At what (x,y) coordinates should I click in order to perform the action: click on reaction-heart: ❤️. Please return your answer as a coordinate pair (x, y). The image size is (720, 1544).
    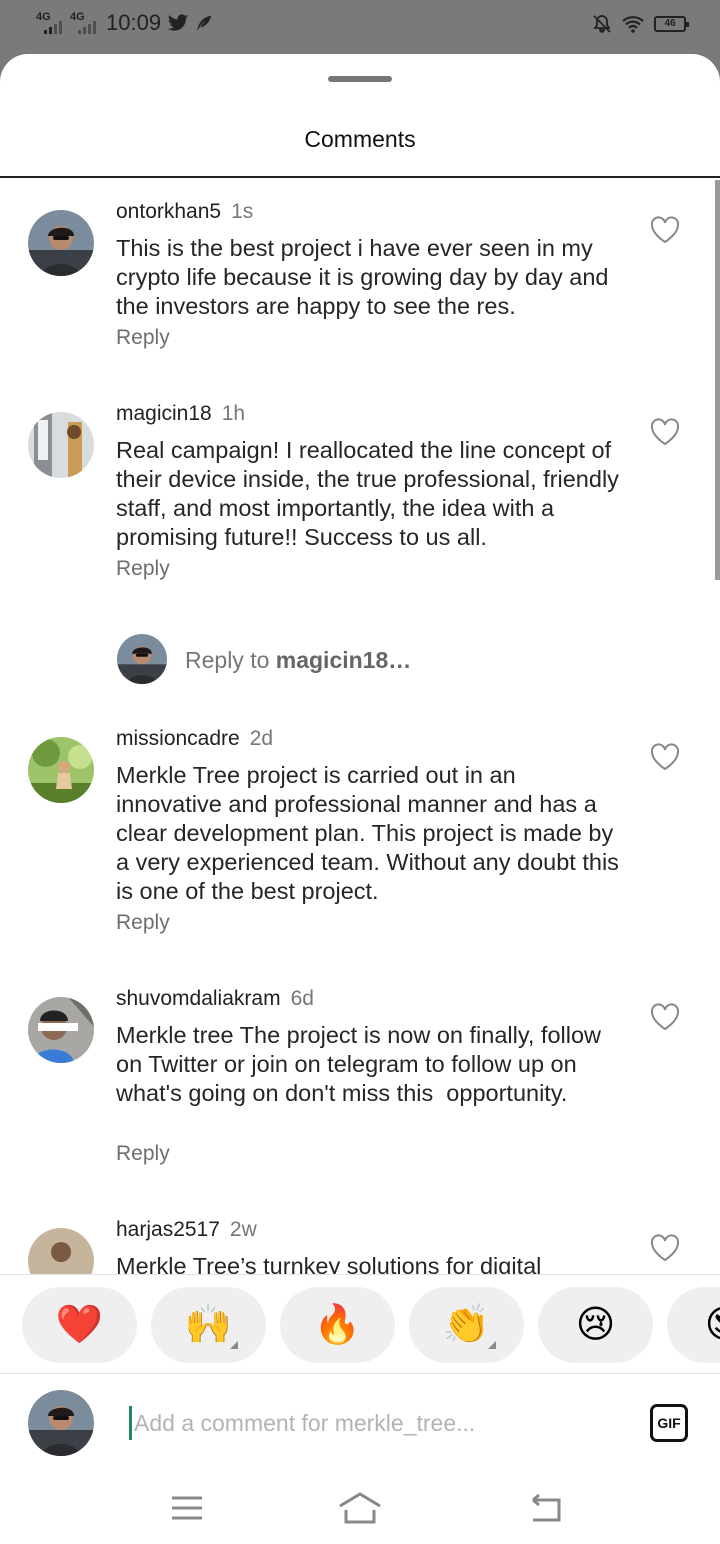
    Looking at the image, I should click on (79, 1325).